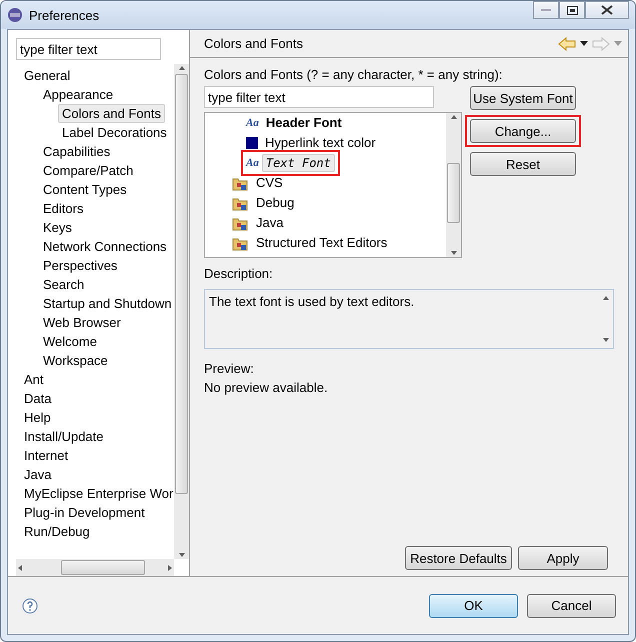 This screenshot has width=636, height=642. What do you see at coordinates (546, 10) in the screenshot?
I see `minimize-icon` at bounding box center [546, 10].